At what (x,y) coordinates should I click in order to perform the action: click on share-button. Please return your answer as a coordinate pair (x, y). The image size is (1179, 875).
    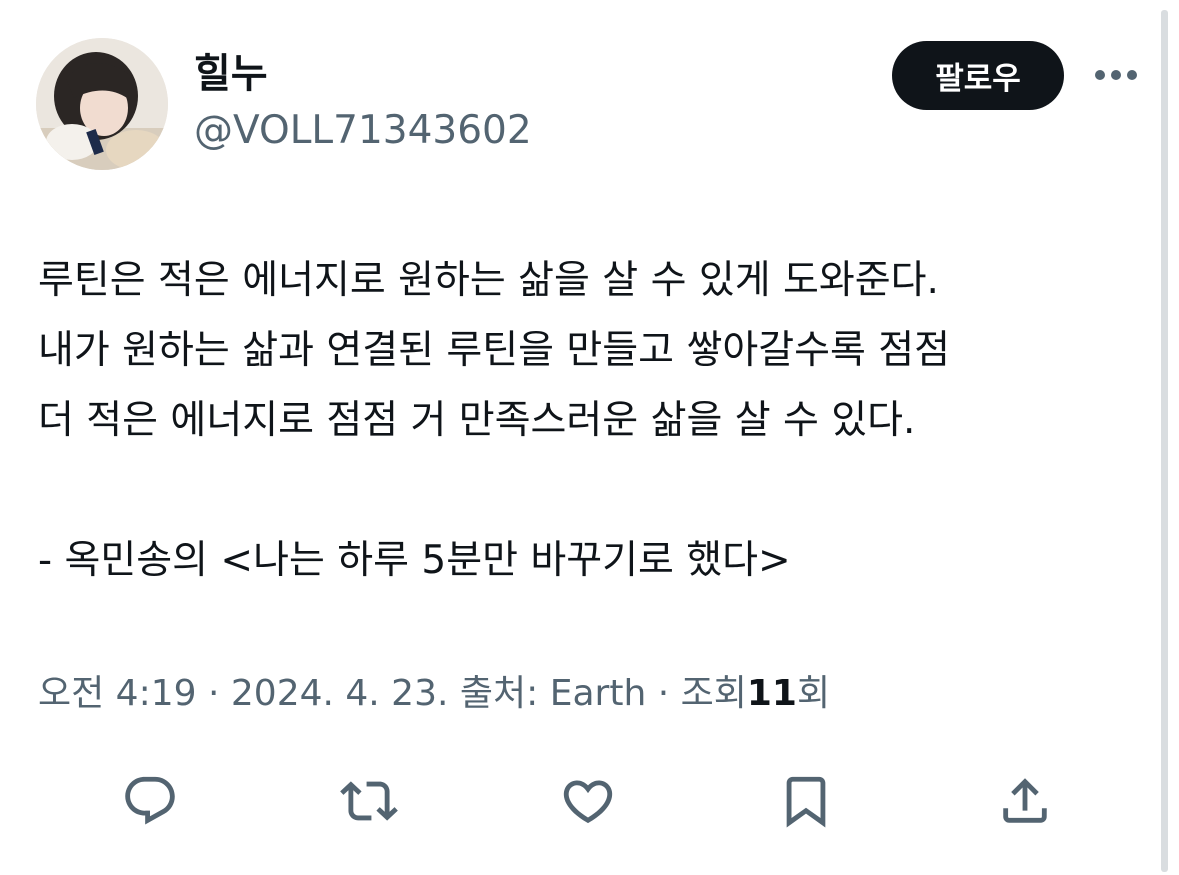
    Looking at the image, I should click on (1025, 801).